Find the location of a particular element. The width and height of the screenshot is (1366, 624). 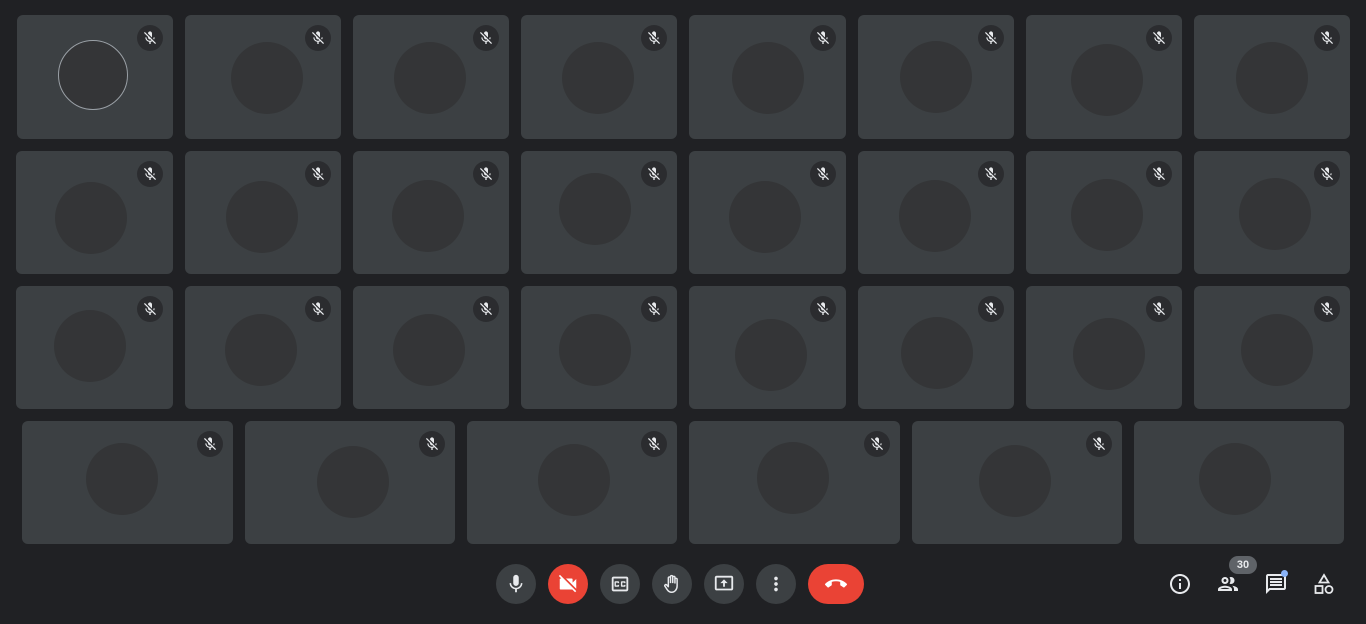

chat-button is located at coordinates (1276, 584).